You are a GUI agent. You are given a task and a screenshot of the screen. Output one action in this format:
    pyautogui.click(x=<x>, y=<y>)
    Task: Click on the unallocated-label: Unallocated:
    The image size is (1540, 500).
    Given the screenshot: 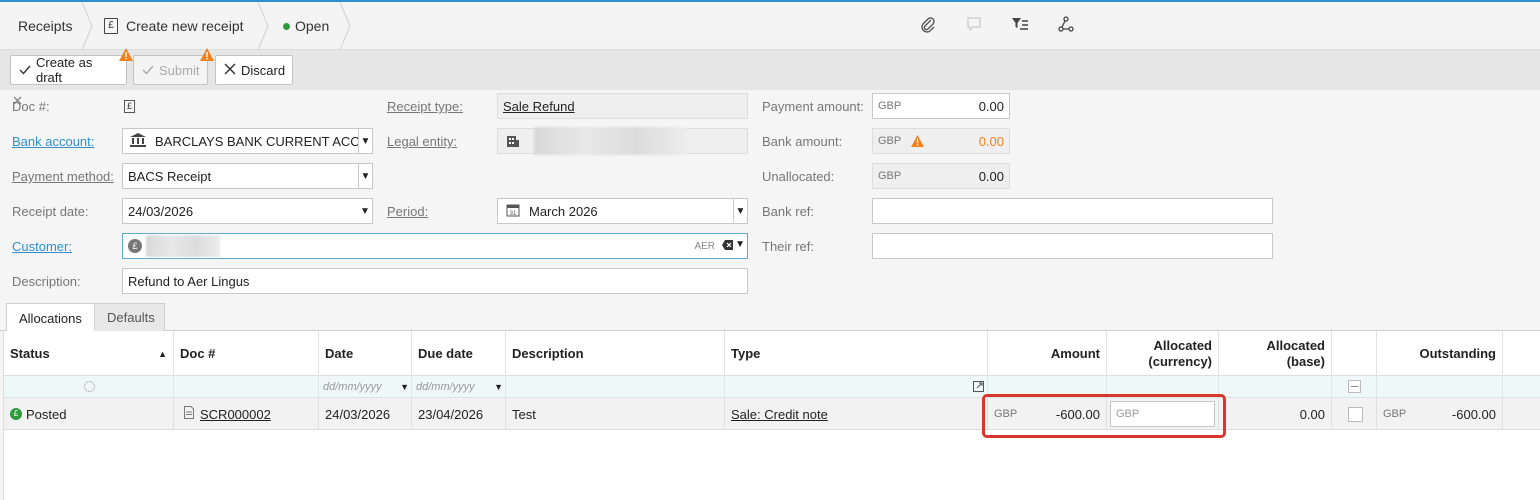 What is the action you would take?
    pyautogui.click(x=798, y=176)
    